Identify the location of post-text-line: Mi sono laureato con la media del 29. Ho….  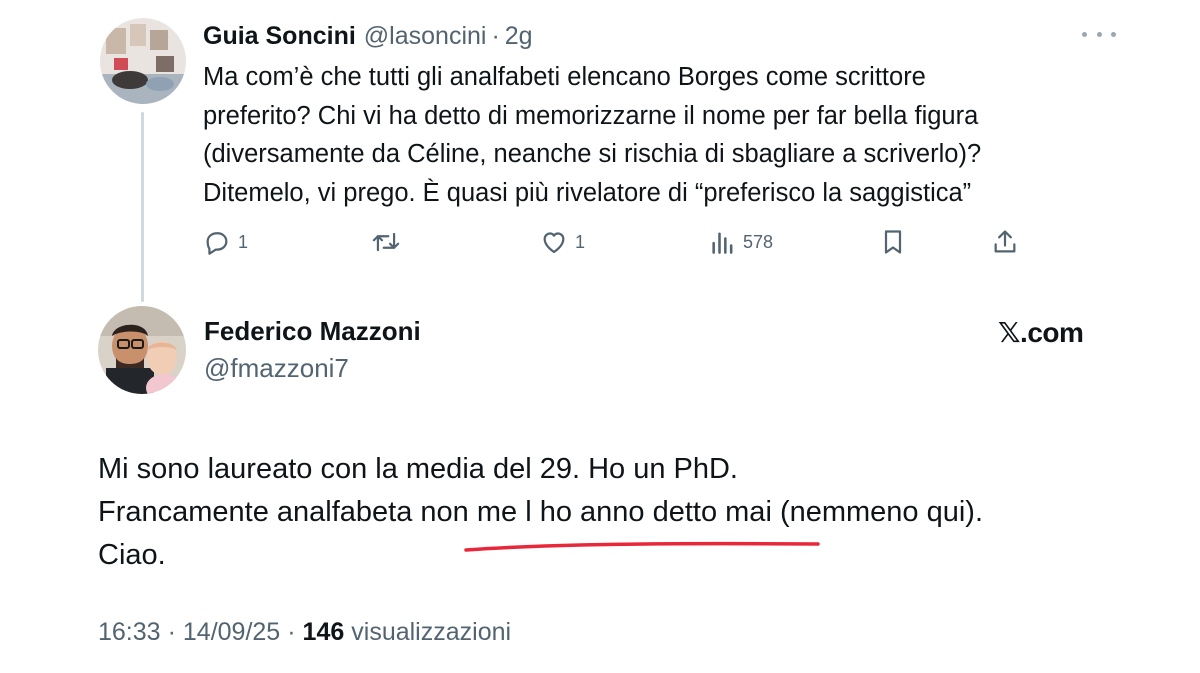
(418, 469).